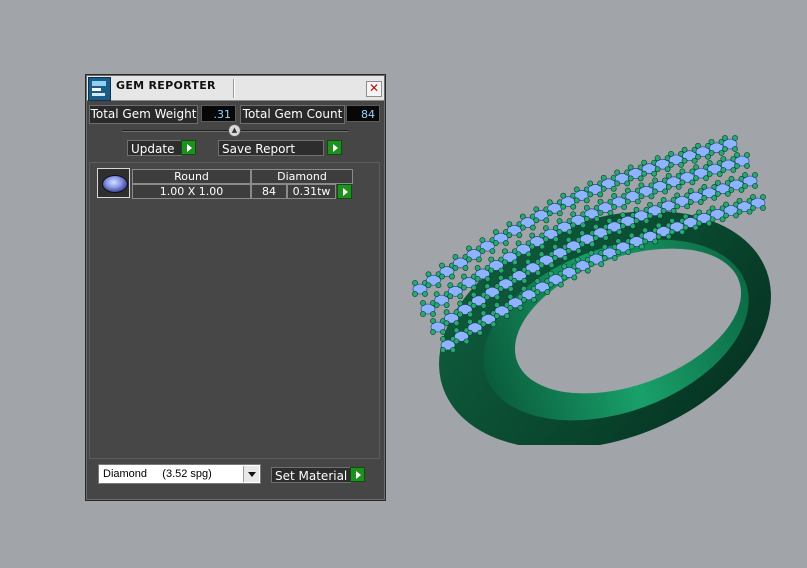 The width and height of the screenshot is (807, 568). What do you see at coordinates (99, 89) in the screenshot?
I see `gem-reporter-app-icon` at bounding box center [99, 89].